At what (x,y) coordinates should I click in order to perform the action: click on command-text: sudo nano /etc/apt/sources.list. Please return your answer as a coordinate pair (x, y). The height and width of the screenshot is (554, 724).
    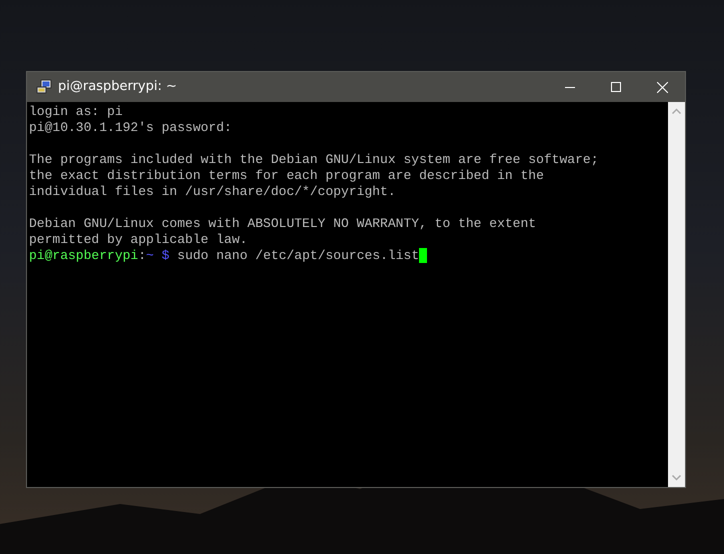
    Looking at the image, I should click on (298, 256).